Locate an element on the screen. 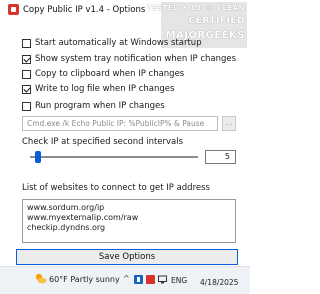 The image size is (320, 294). website-entry: www.myexternalip.com/raw is located at coordinates (83, 217).